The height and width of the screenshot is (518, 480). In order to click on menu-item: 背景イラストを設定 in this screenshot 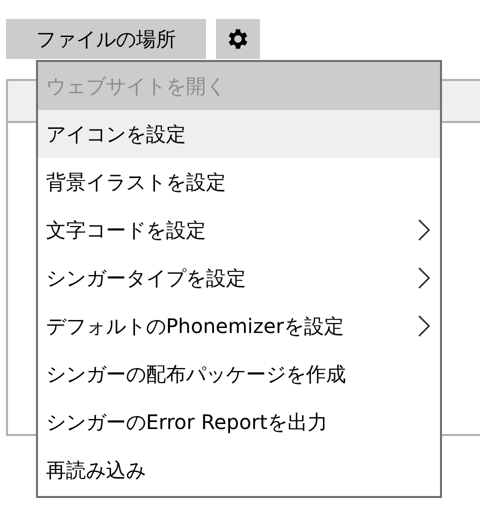, I will do `click(239, 182)`.